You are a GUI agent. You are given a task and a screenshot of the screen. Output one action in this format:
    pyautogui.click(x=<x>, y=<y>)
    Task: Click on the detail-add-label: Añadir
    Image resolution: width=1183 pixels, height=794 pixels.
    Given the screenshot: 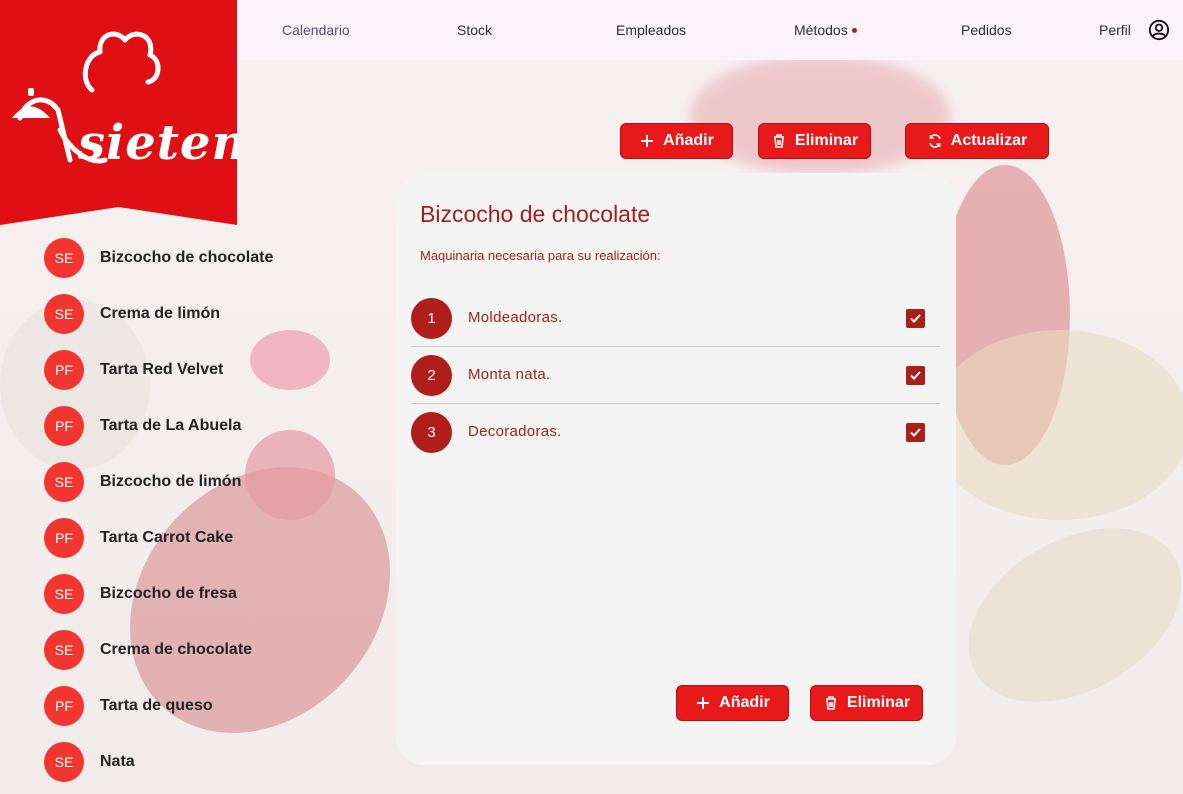 What is the action you would take?
    pyautogui.click(x=744, y=702)
    